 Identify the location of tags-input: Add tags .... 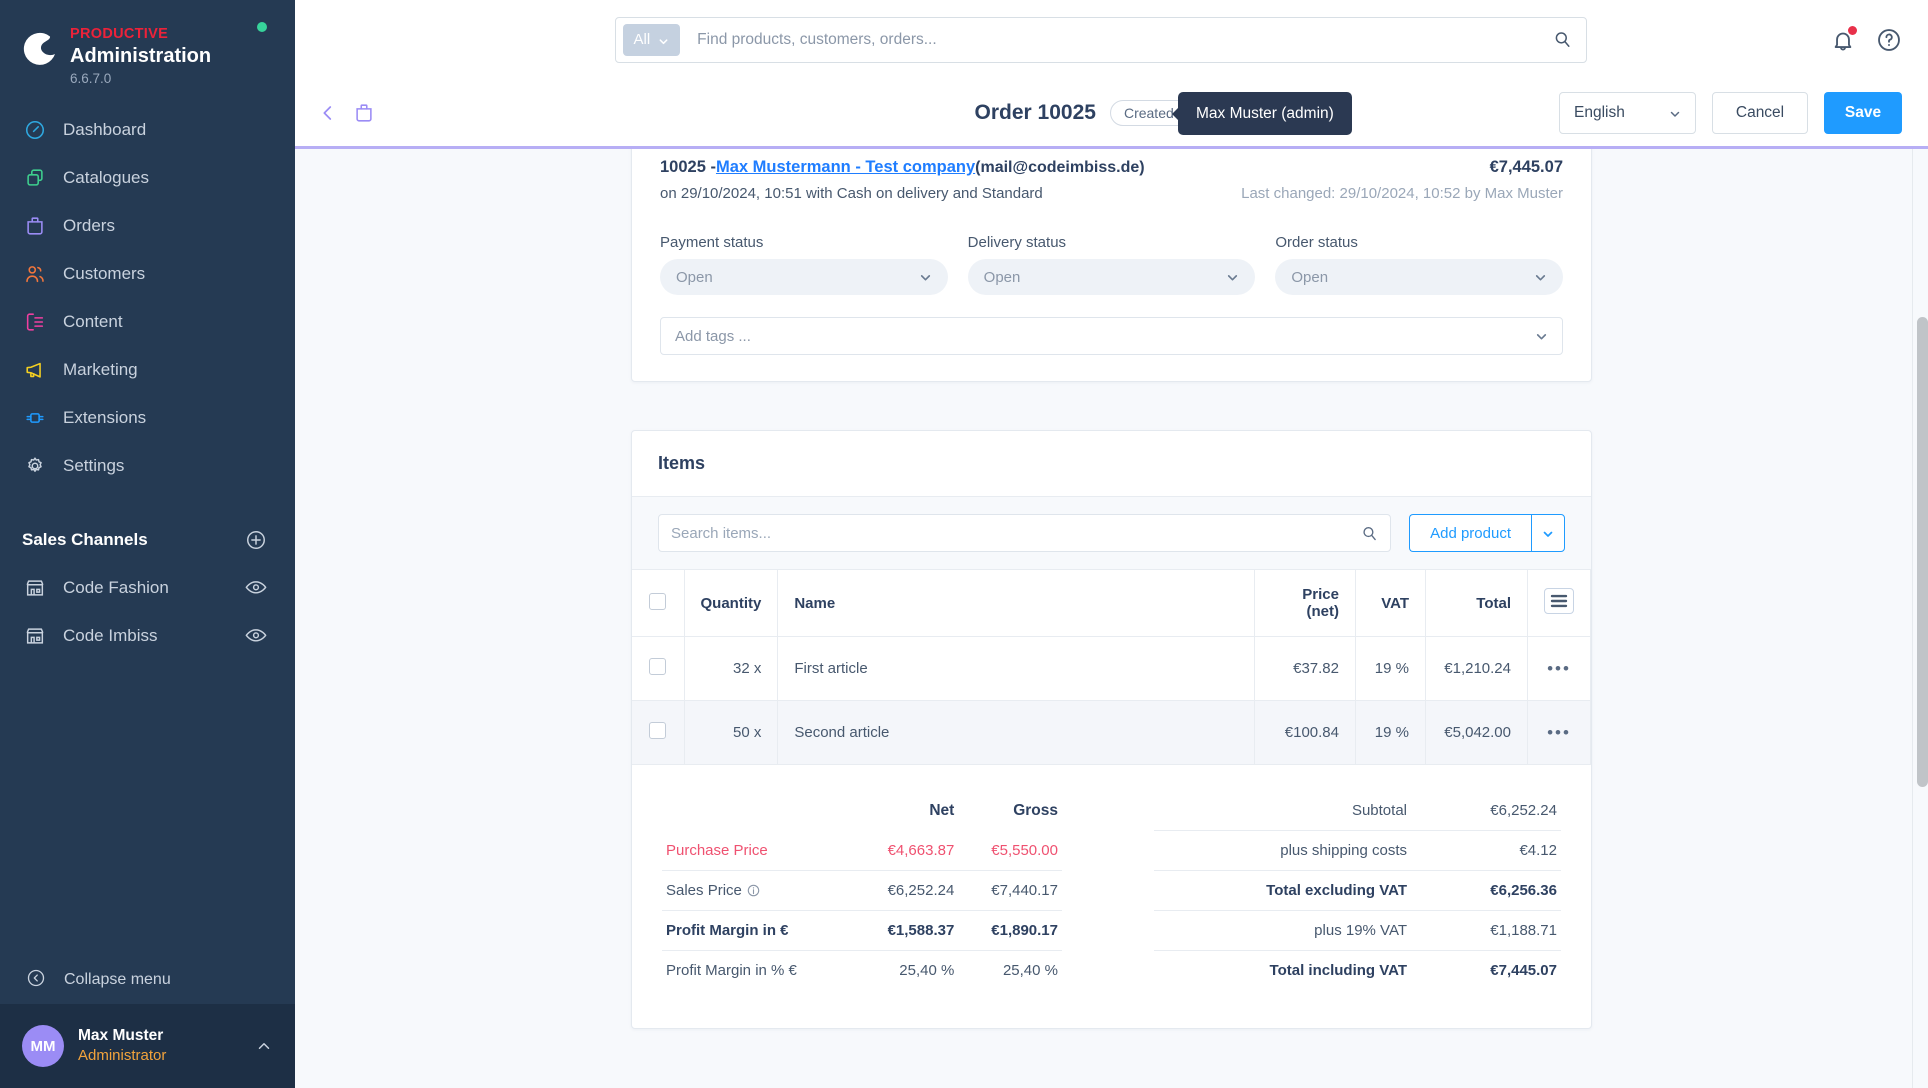
(1111, 336).